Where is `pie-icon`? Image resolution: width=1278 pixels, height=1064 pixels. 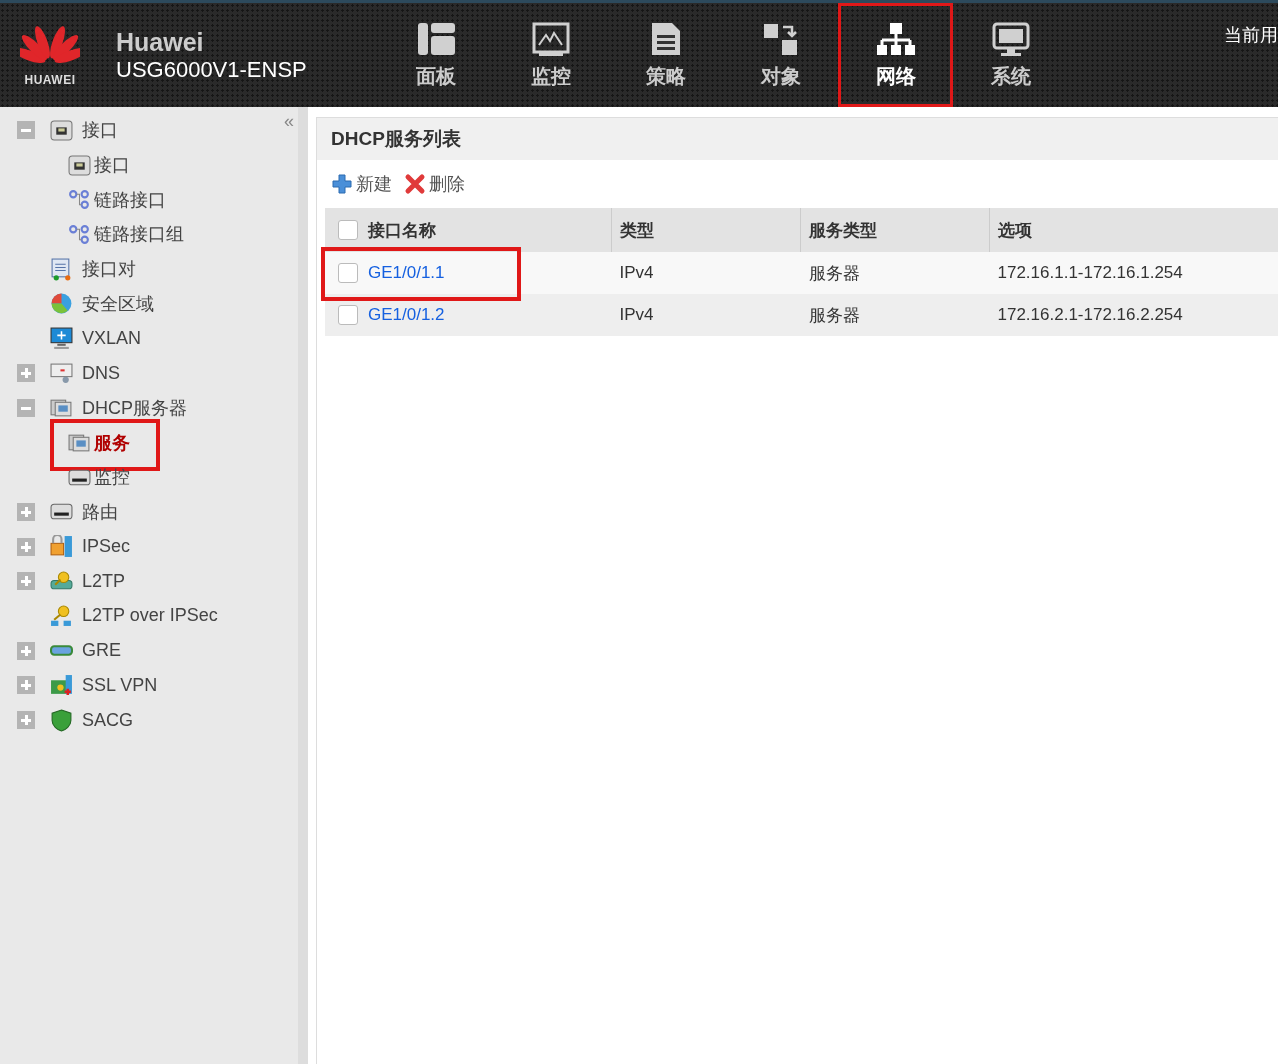
pie-icon is located at coordinates (61, 304).